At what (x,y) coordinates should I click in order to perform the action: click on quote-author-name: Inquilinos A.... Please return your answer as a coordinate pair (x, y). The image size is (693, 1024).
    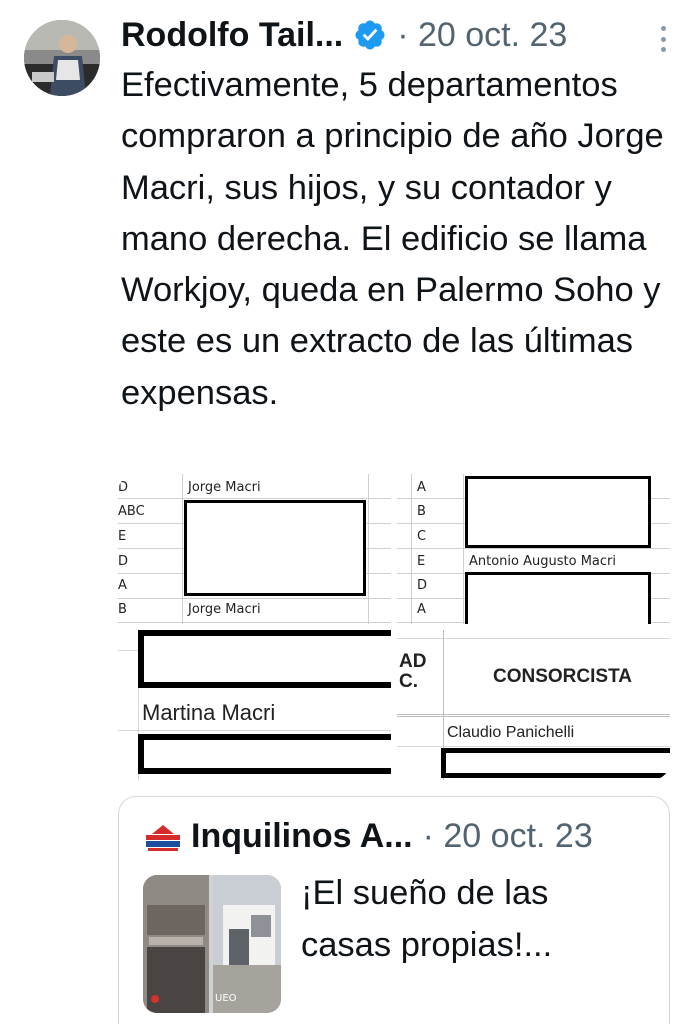
    Looking at the image, I should click on (302, 836).